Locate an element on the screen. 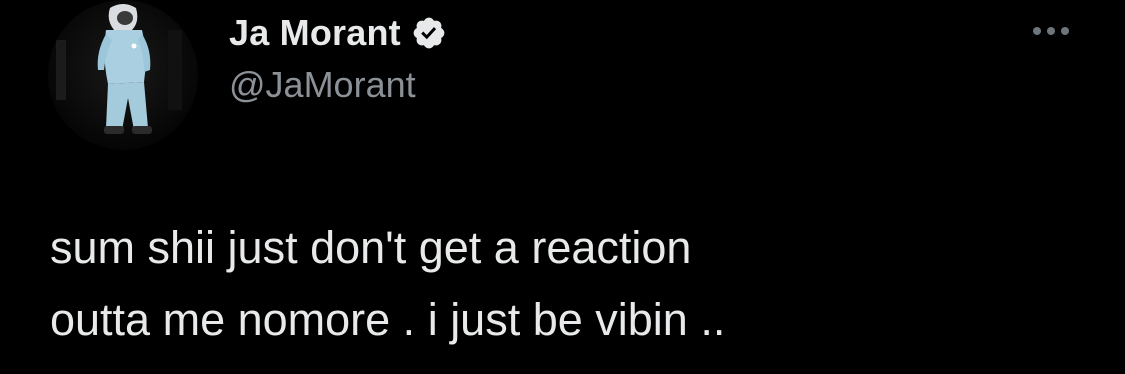  profile-photo-image is located at coordinates (123, 75).